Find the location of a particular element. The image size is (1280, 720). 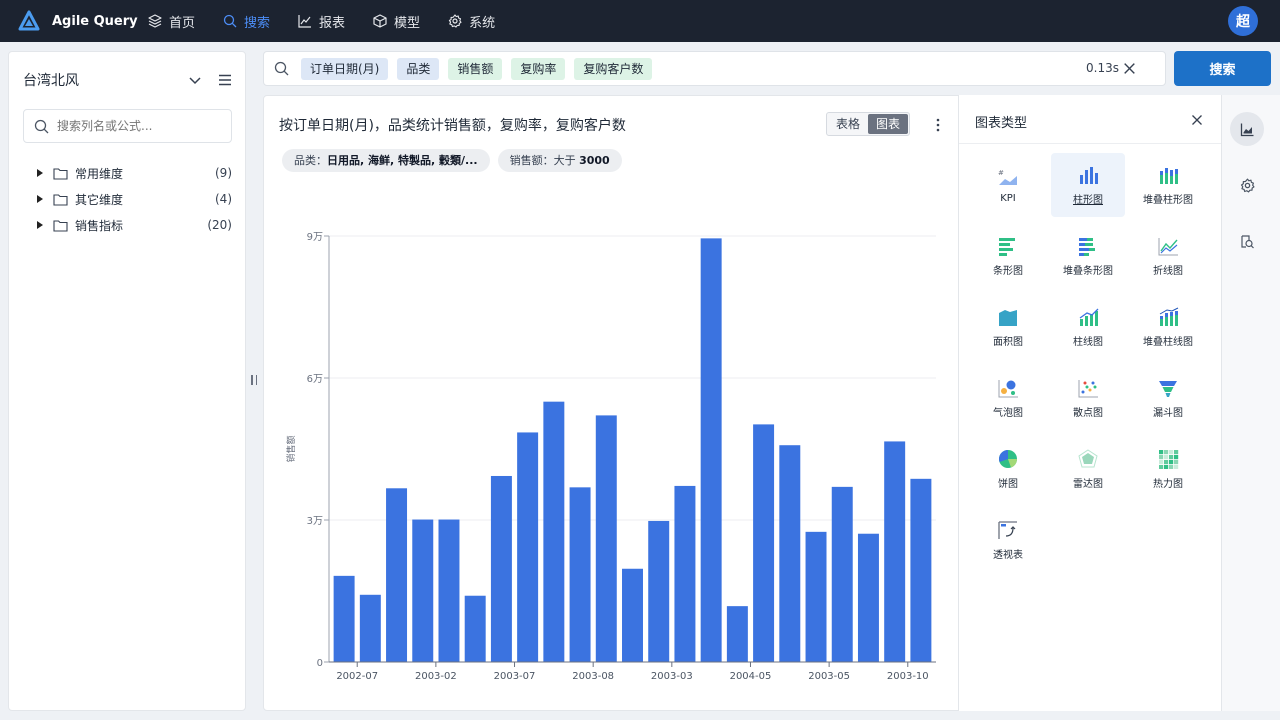

chart-type-column-chart: 柱形图 is located at coordinates (1088, 185).